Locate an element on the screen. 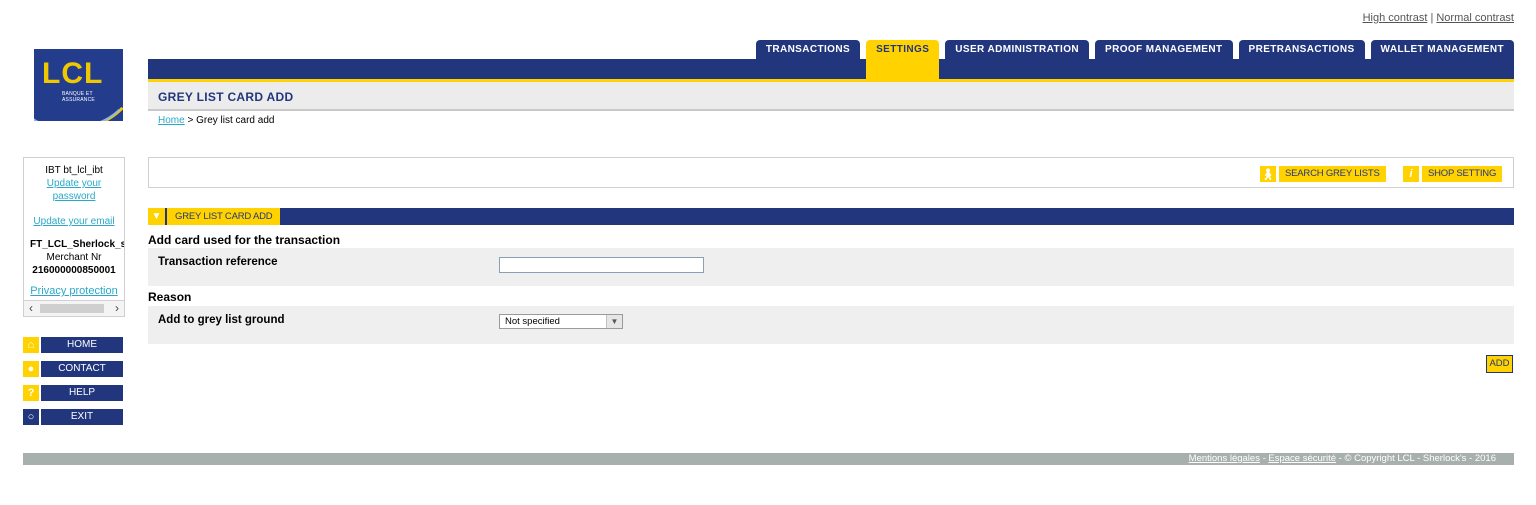  sidenav-help: ? HELP is located at coordinates (73, 393).